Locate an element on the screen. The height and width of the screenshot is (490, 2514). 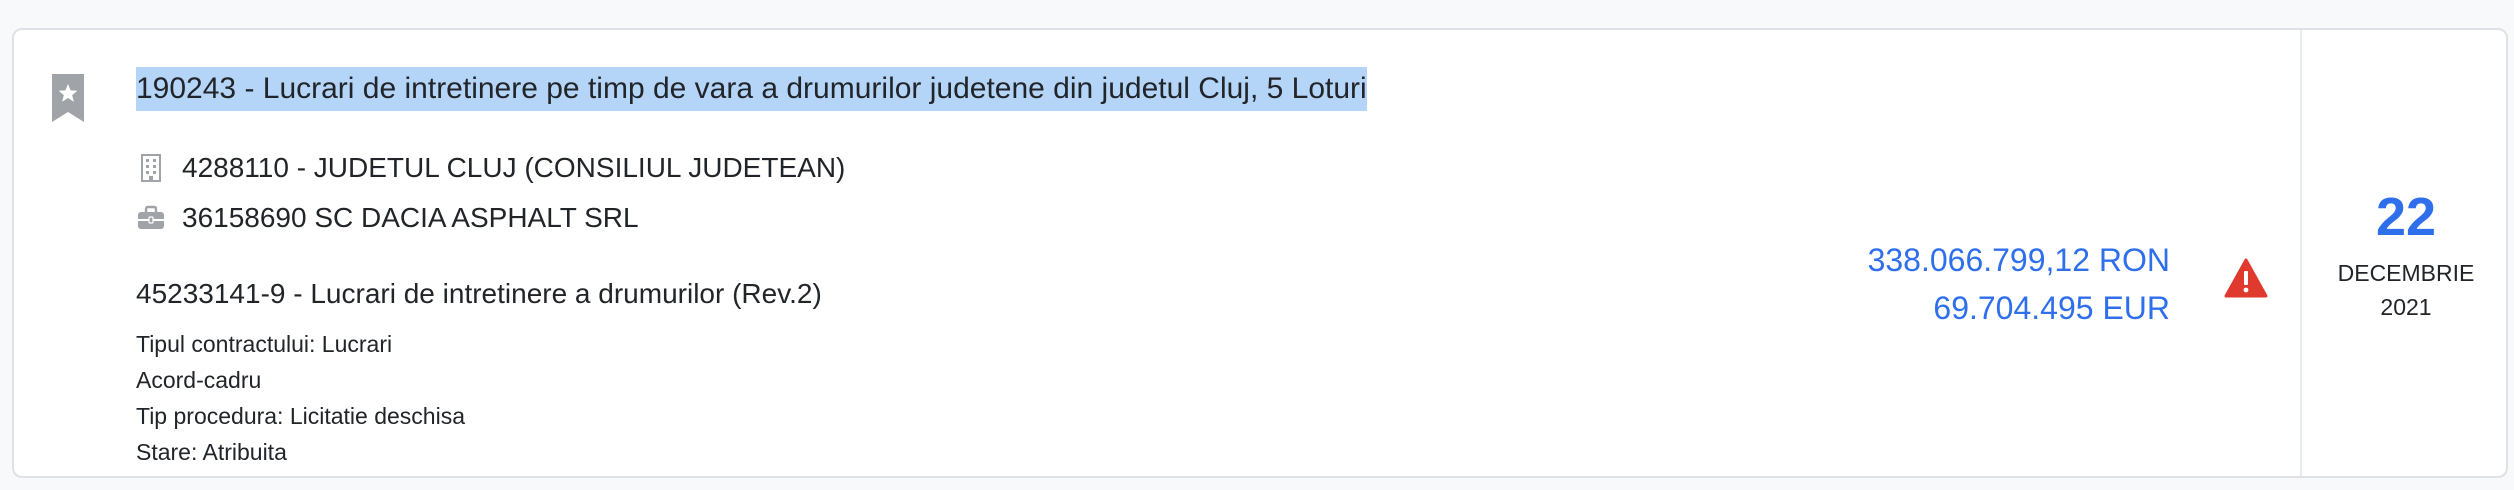
tender-status: Stare: Atribuita is located at coordinates (211, 452).